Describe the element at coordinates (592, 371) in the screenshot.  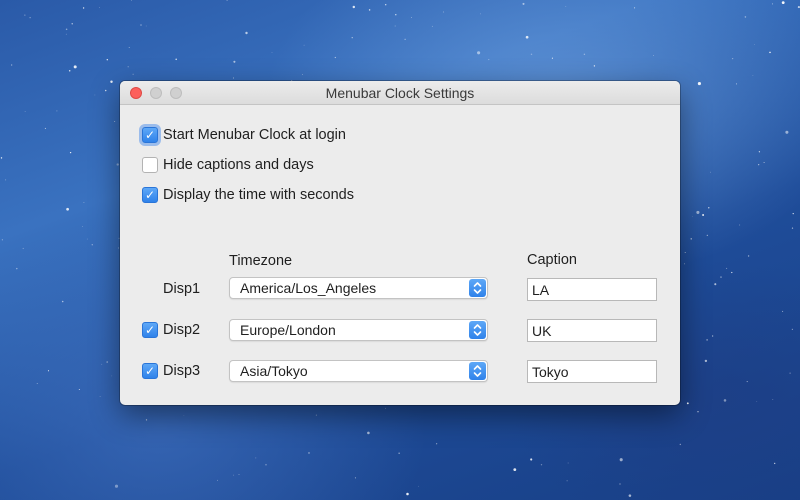
I see `disp3-caption-input` at that location.